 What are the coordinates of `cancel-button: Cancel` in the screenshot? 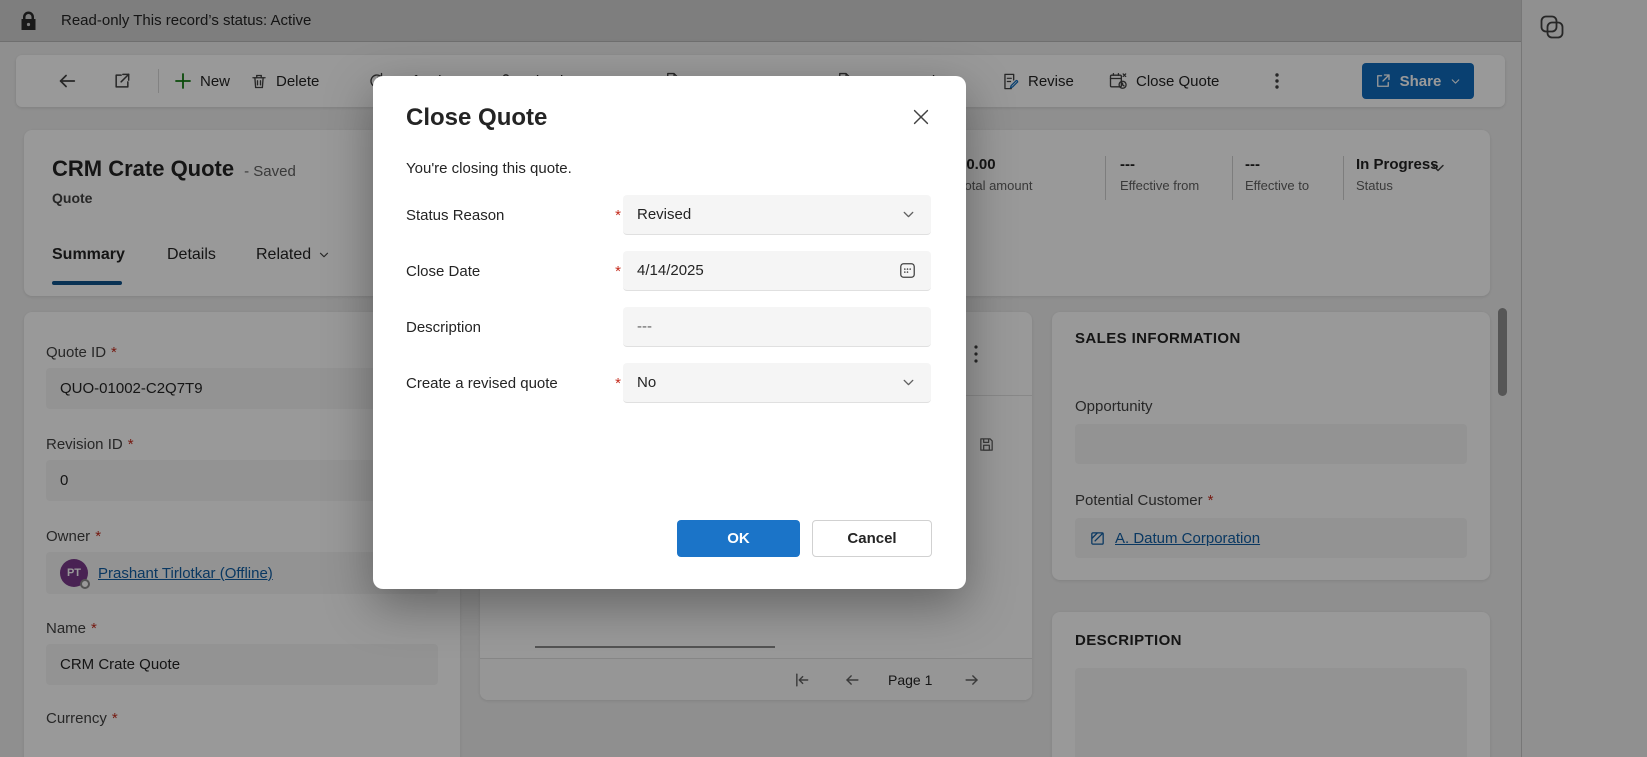 It's located at (872, 538).